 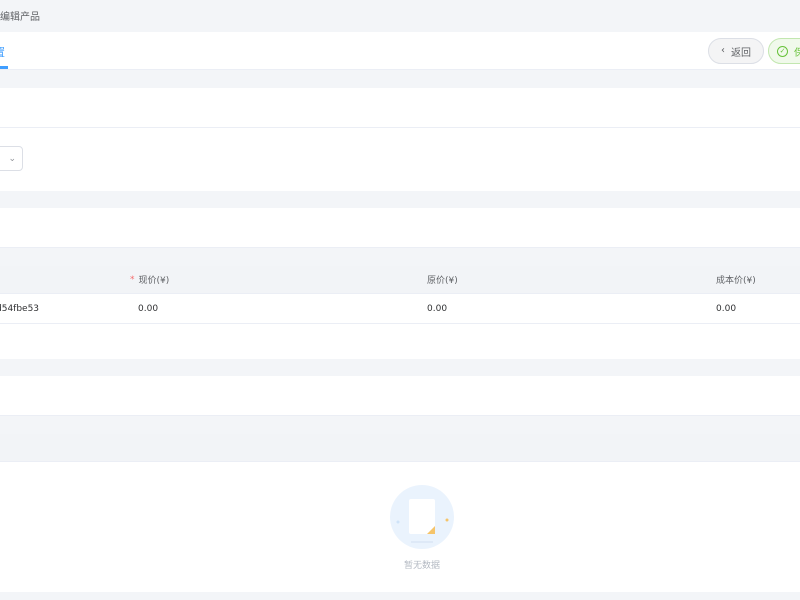 I want to click on empty-state-text: 暂无数据, so click(x=421, y=566).